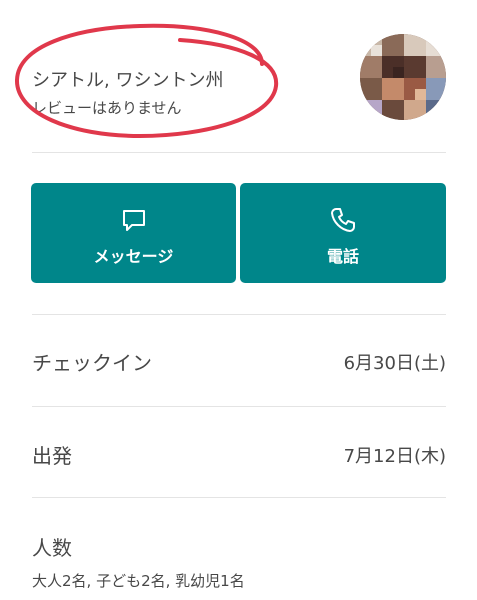 The width and height of the screenshot is (477, 600). Describe the element at coordinates (343, 220) in the screenshot. I see `phone-icon` at that location.